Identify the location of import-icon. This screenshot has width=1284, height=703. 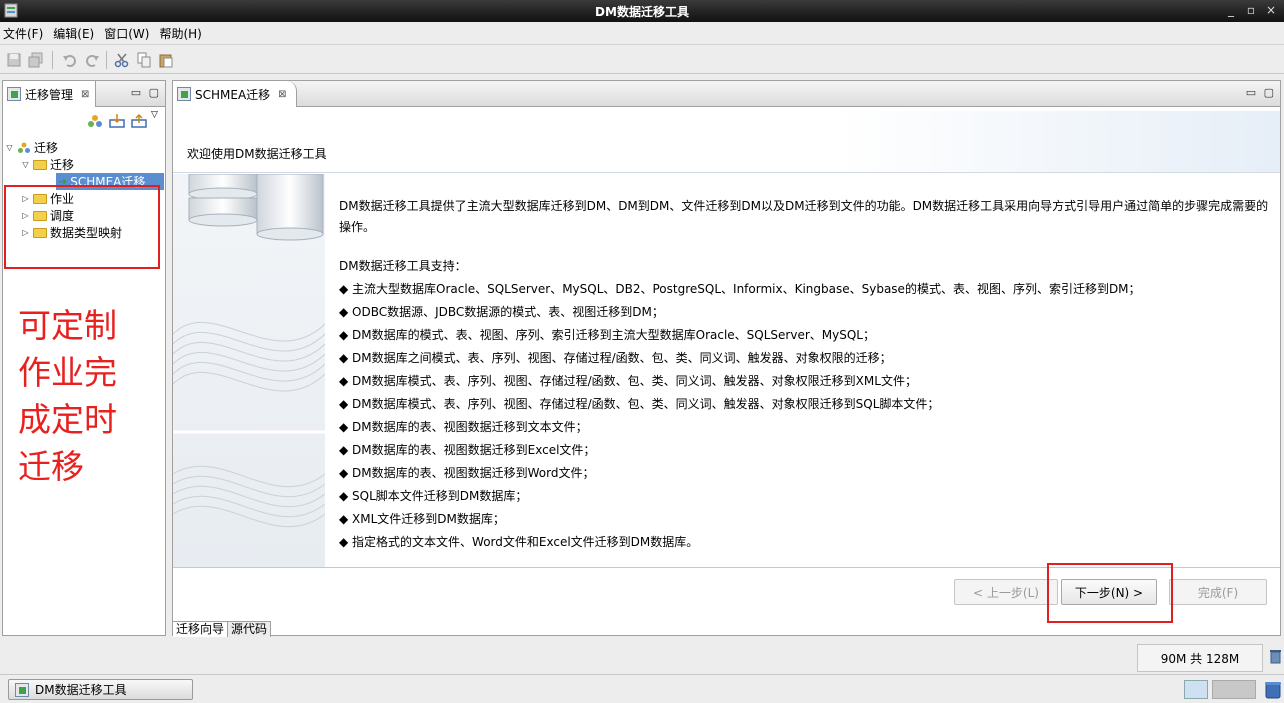
(117, 121).